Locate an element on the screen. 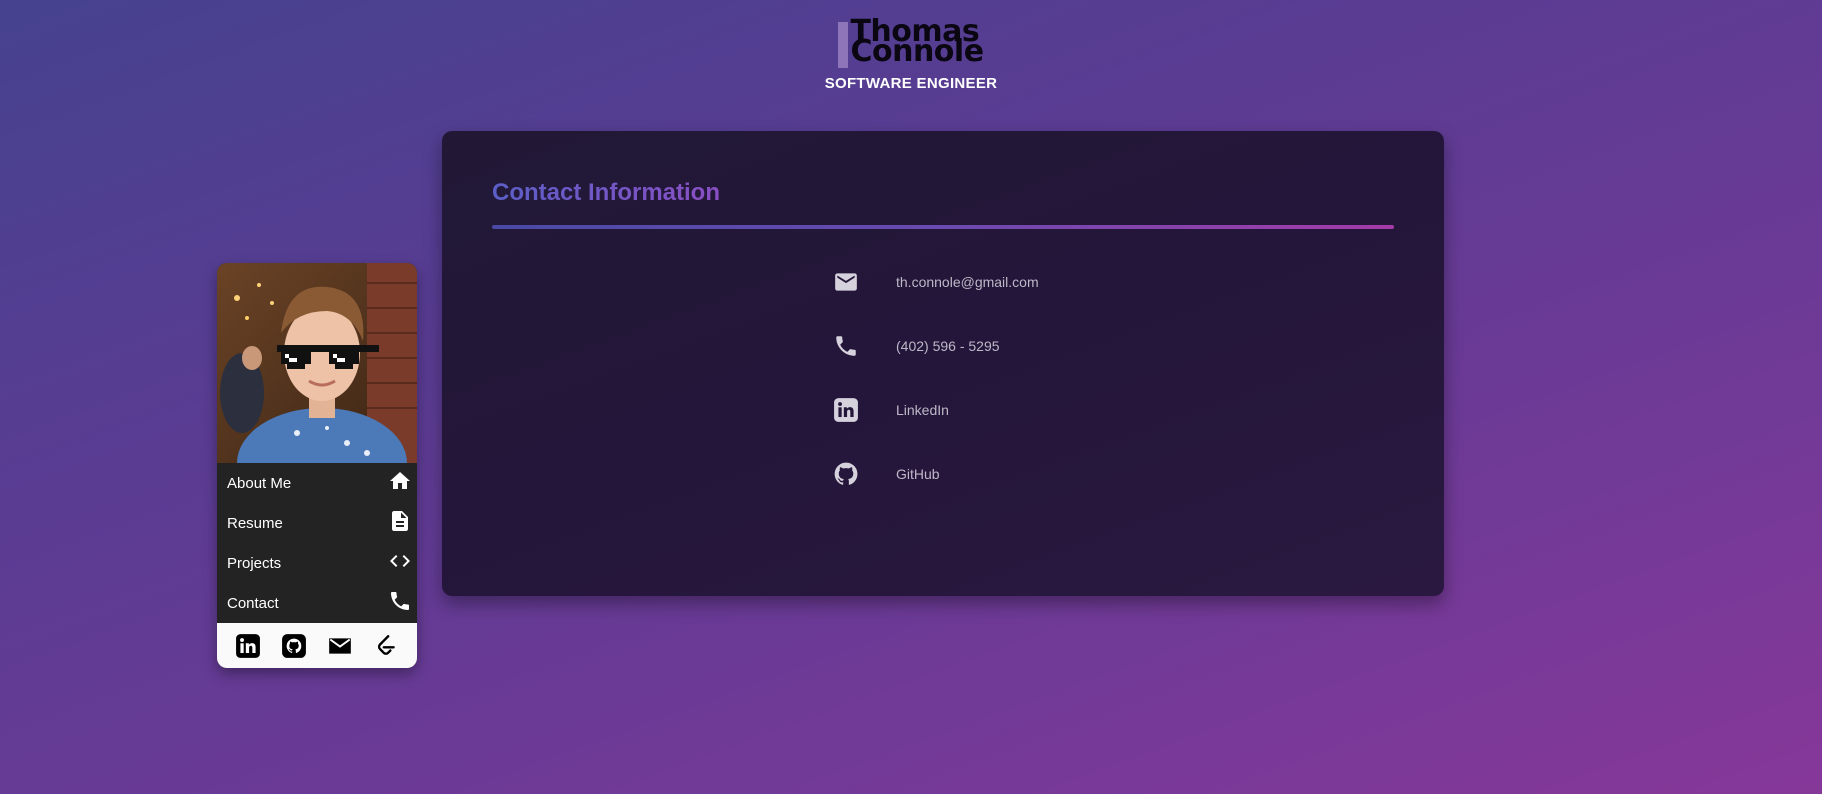 This screenshot has height=794, width=1822. logo-name-last: Connole is located at coordinates (917, 51).